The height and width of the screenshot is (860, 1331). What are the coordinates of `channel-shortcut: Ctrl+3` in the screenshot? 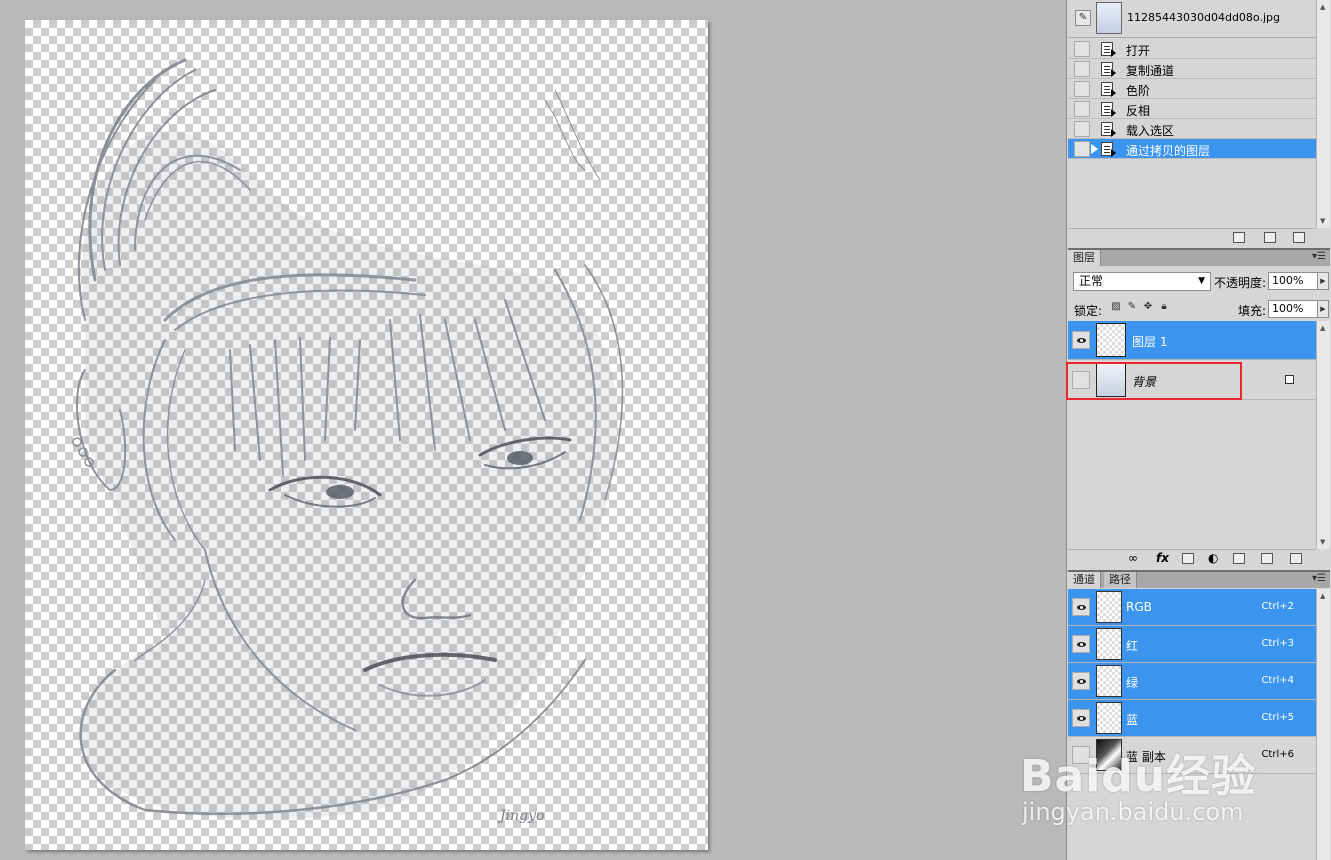 It's located at (1277, 643).